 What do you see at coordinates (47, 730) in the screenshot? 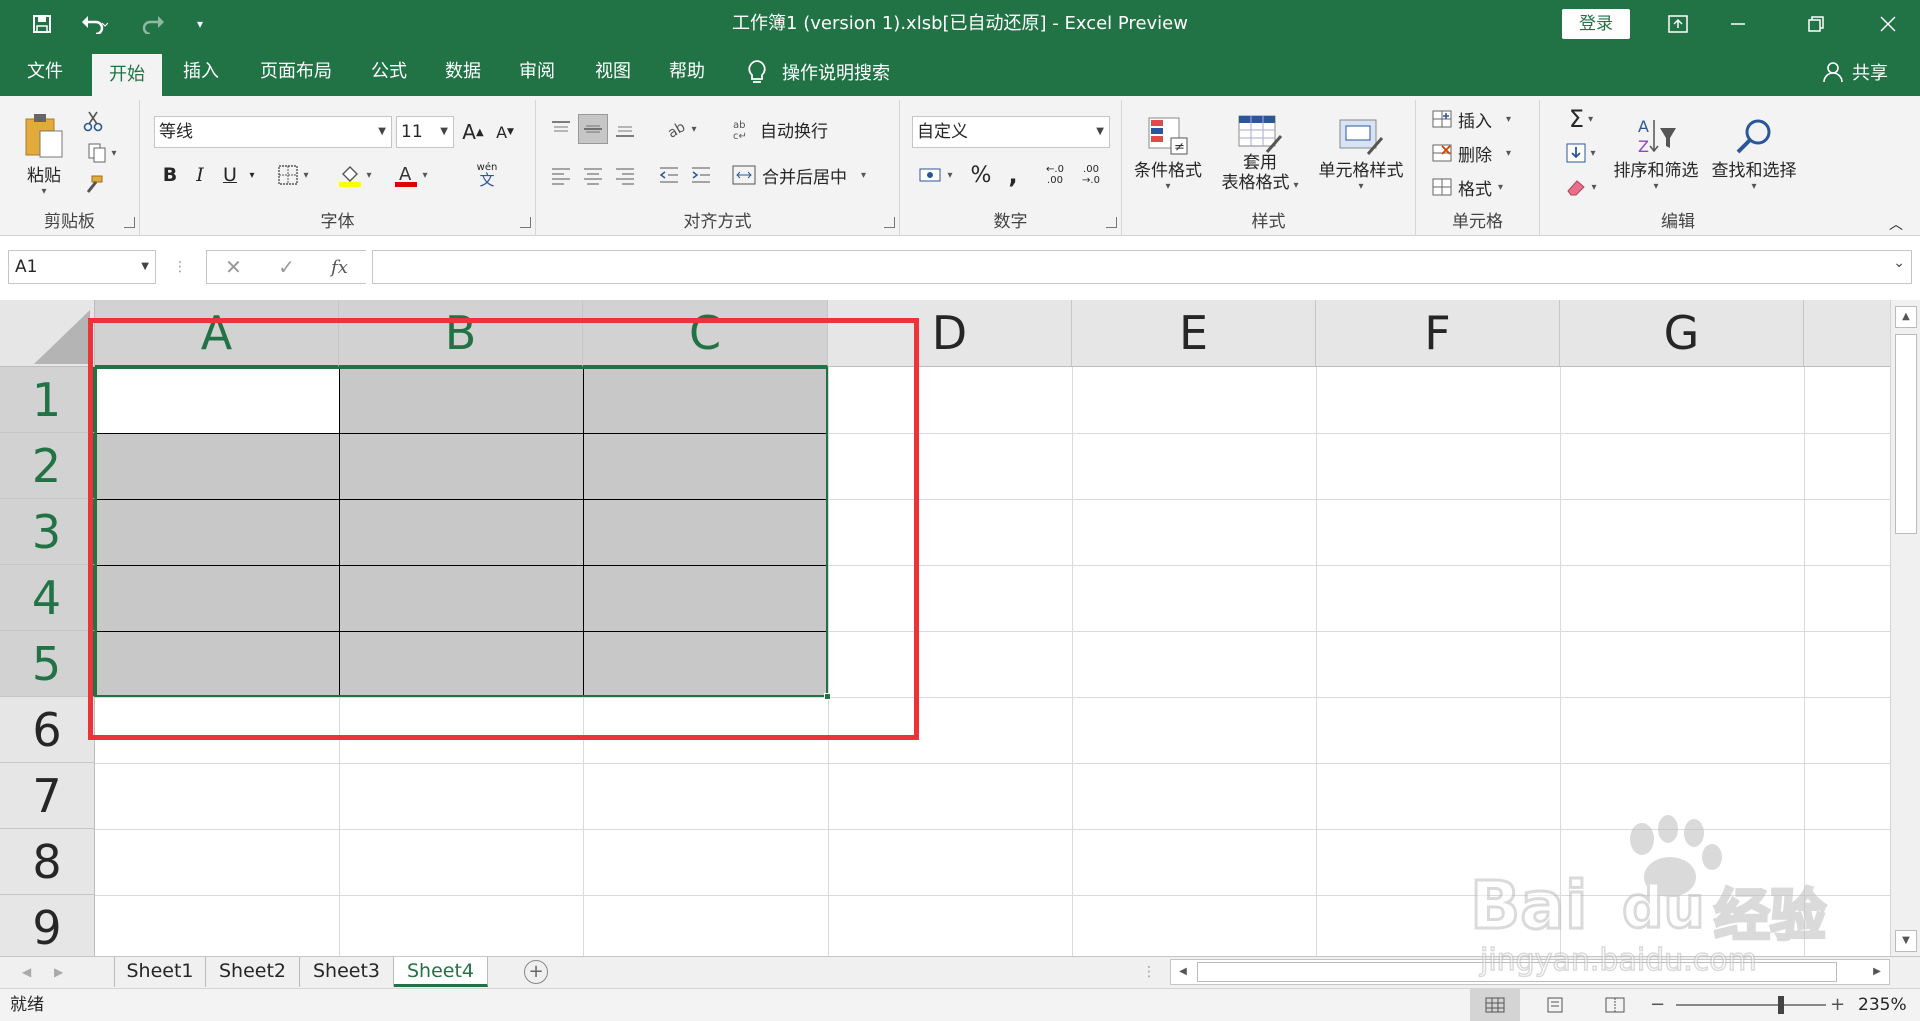
I see `row-header-6: 6` at bounding box center [47, 730].